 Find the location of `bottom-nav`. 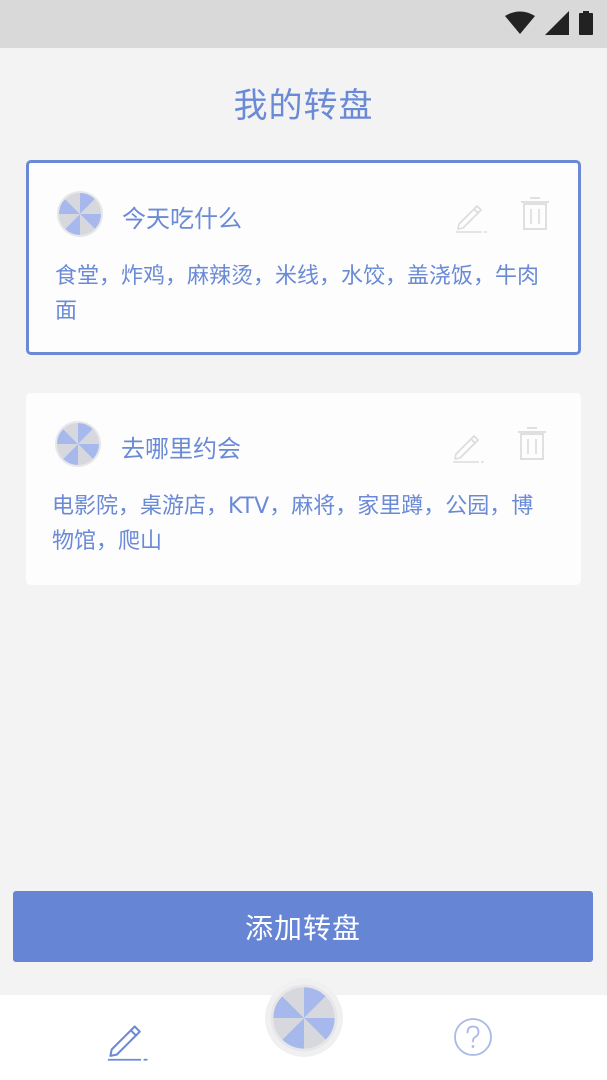

bottom-nav is located at coordinates (303, 1029).